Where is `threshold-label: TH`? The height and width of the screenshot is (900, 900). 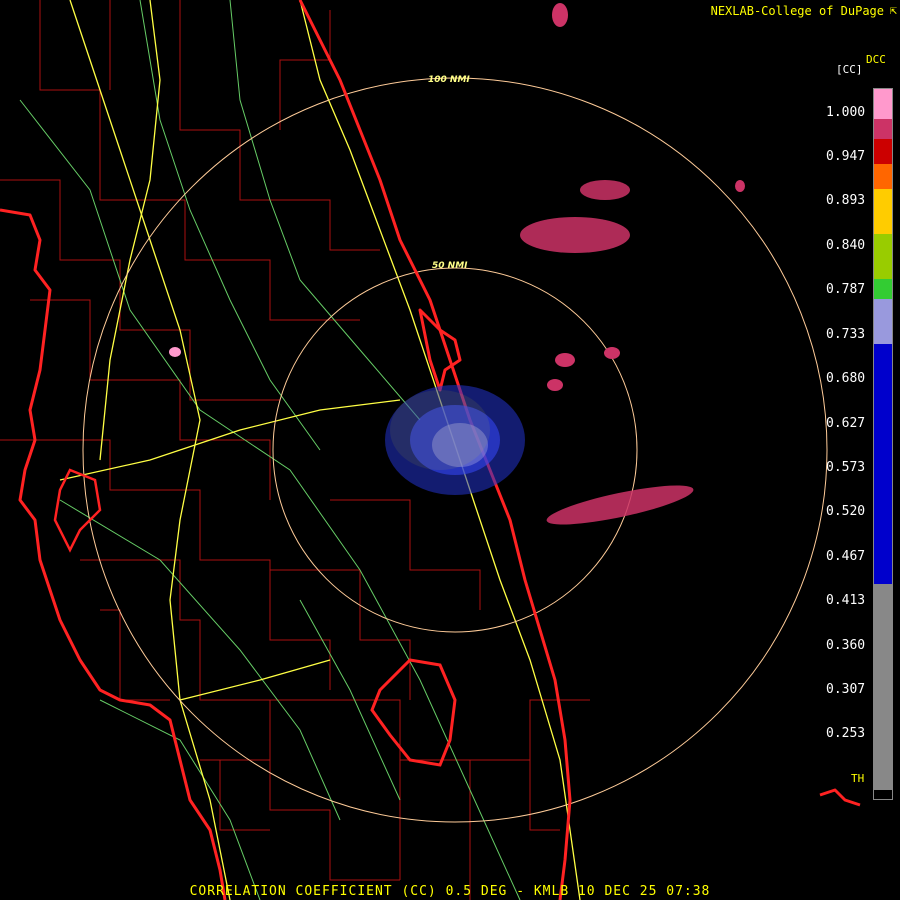 threshold-label: TH is located at coordinates (858, 778).